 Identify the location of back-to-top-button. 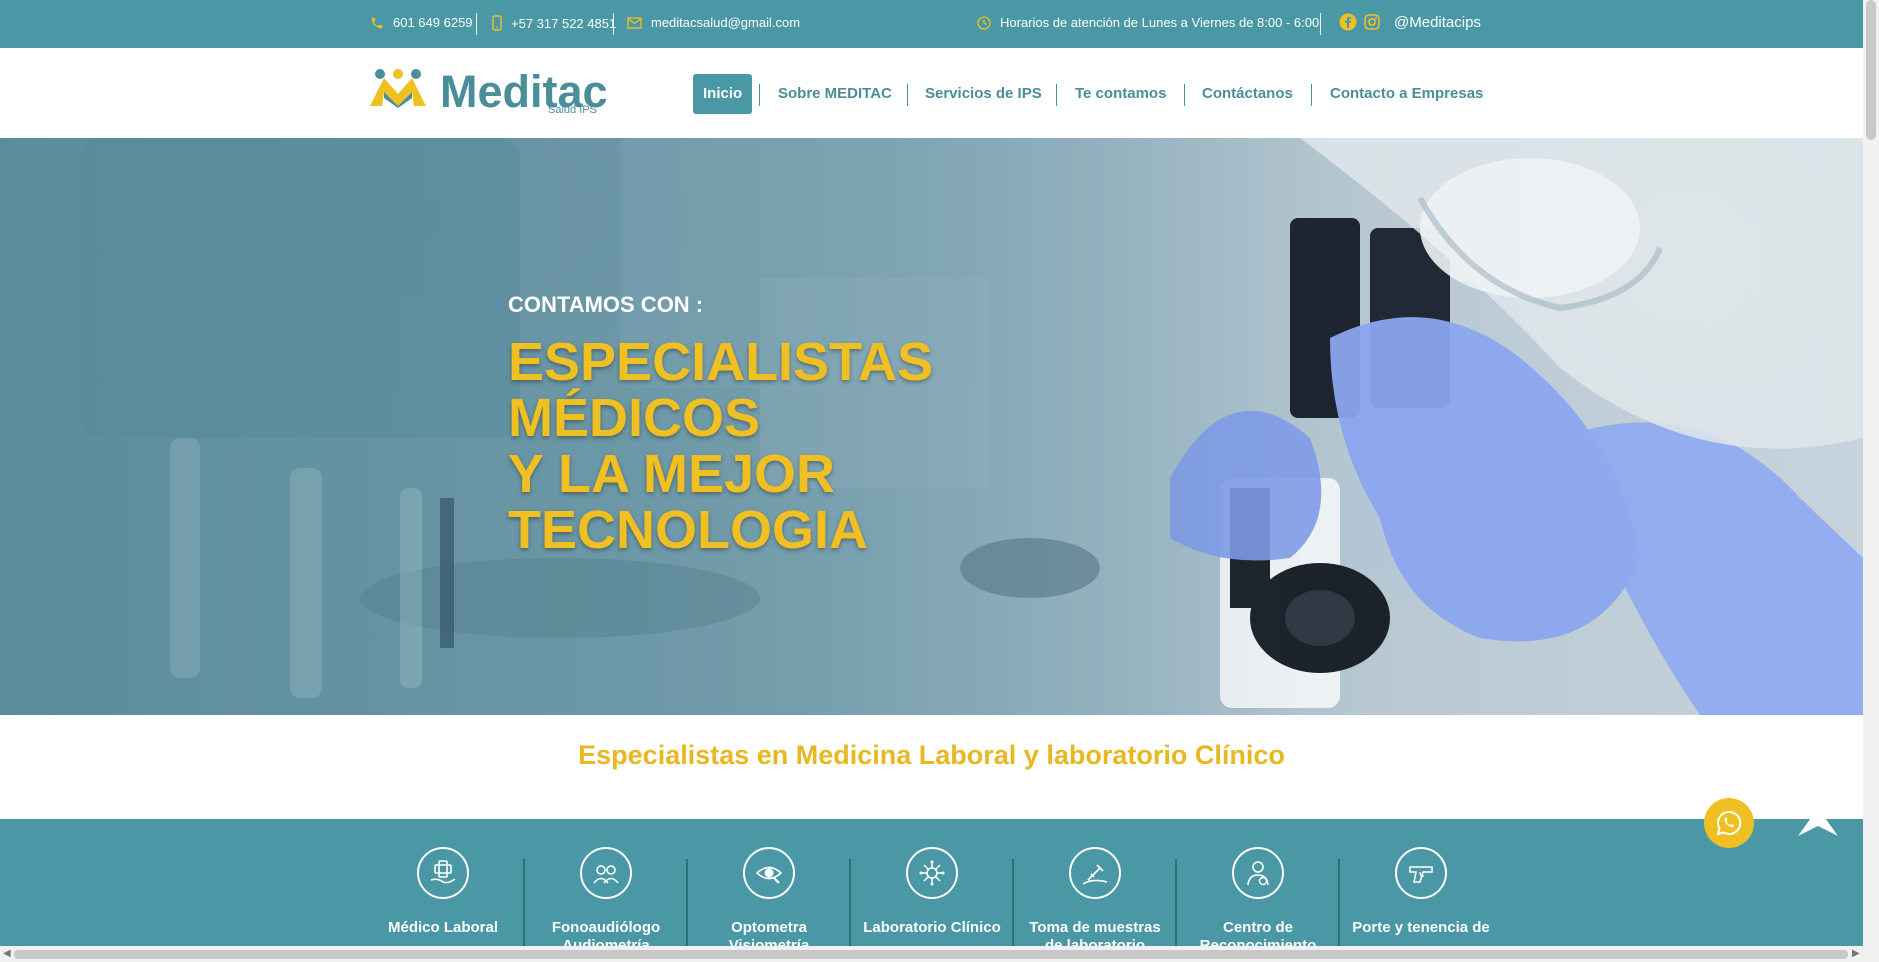
(1818, 822).